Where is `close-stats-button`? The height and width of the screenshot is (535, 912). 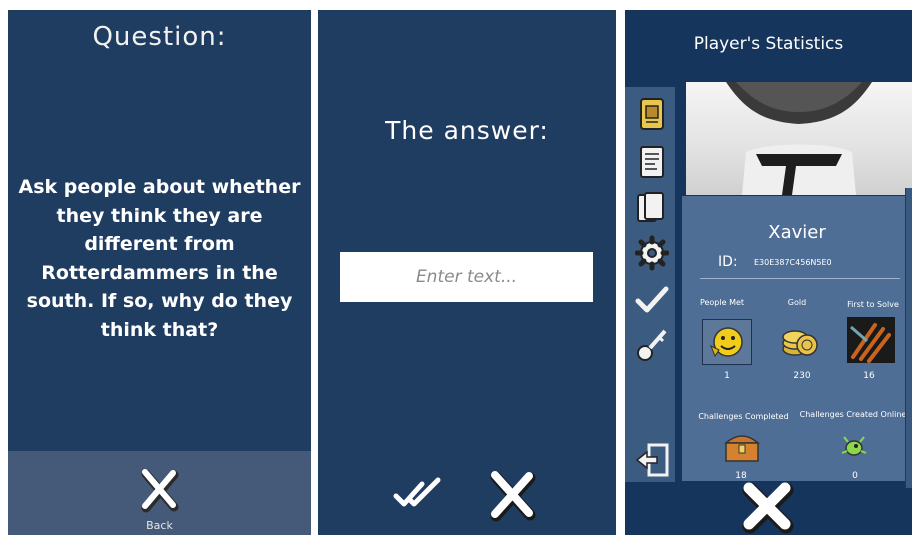
close-stats-button is located at coordinates (768, 507).